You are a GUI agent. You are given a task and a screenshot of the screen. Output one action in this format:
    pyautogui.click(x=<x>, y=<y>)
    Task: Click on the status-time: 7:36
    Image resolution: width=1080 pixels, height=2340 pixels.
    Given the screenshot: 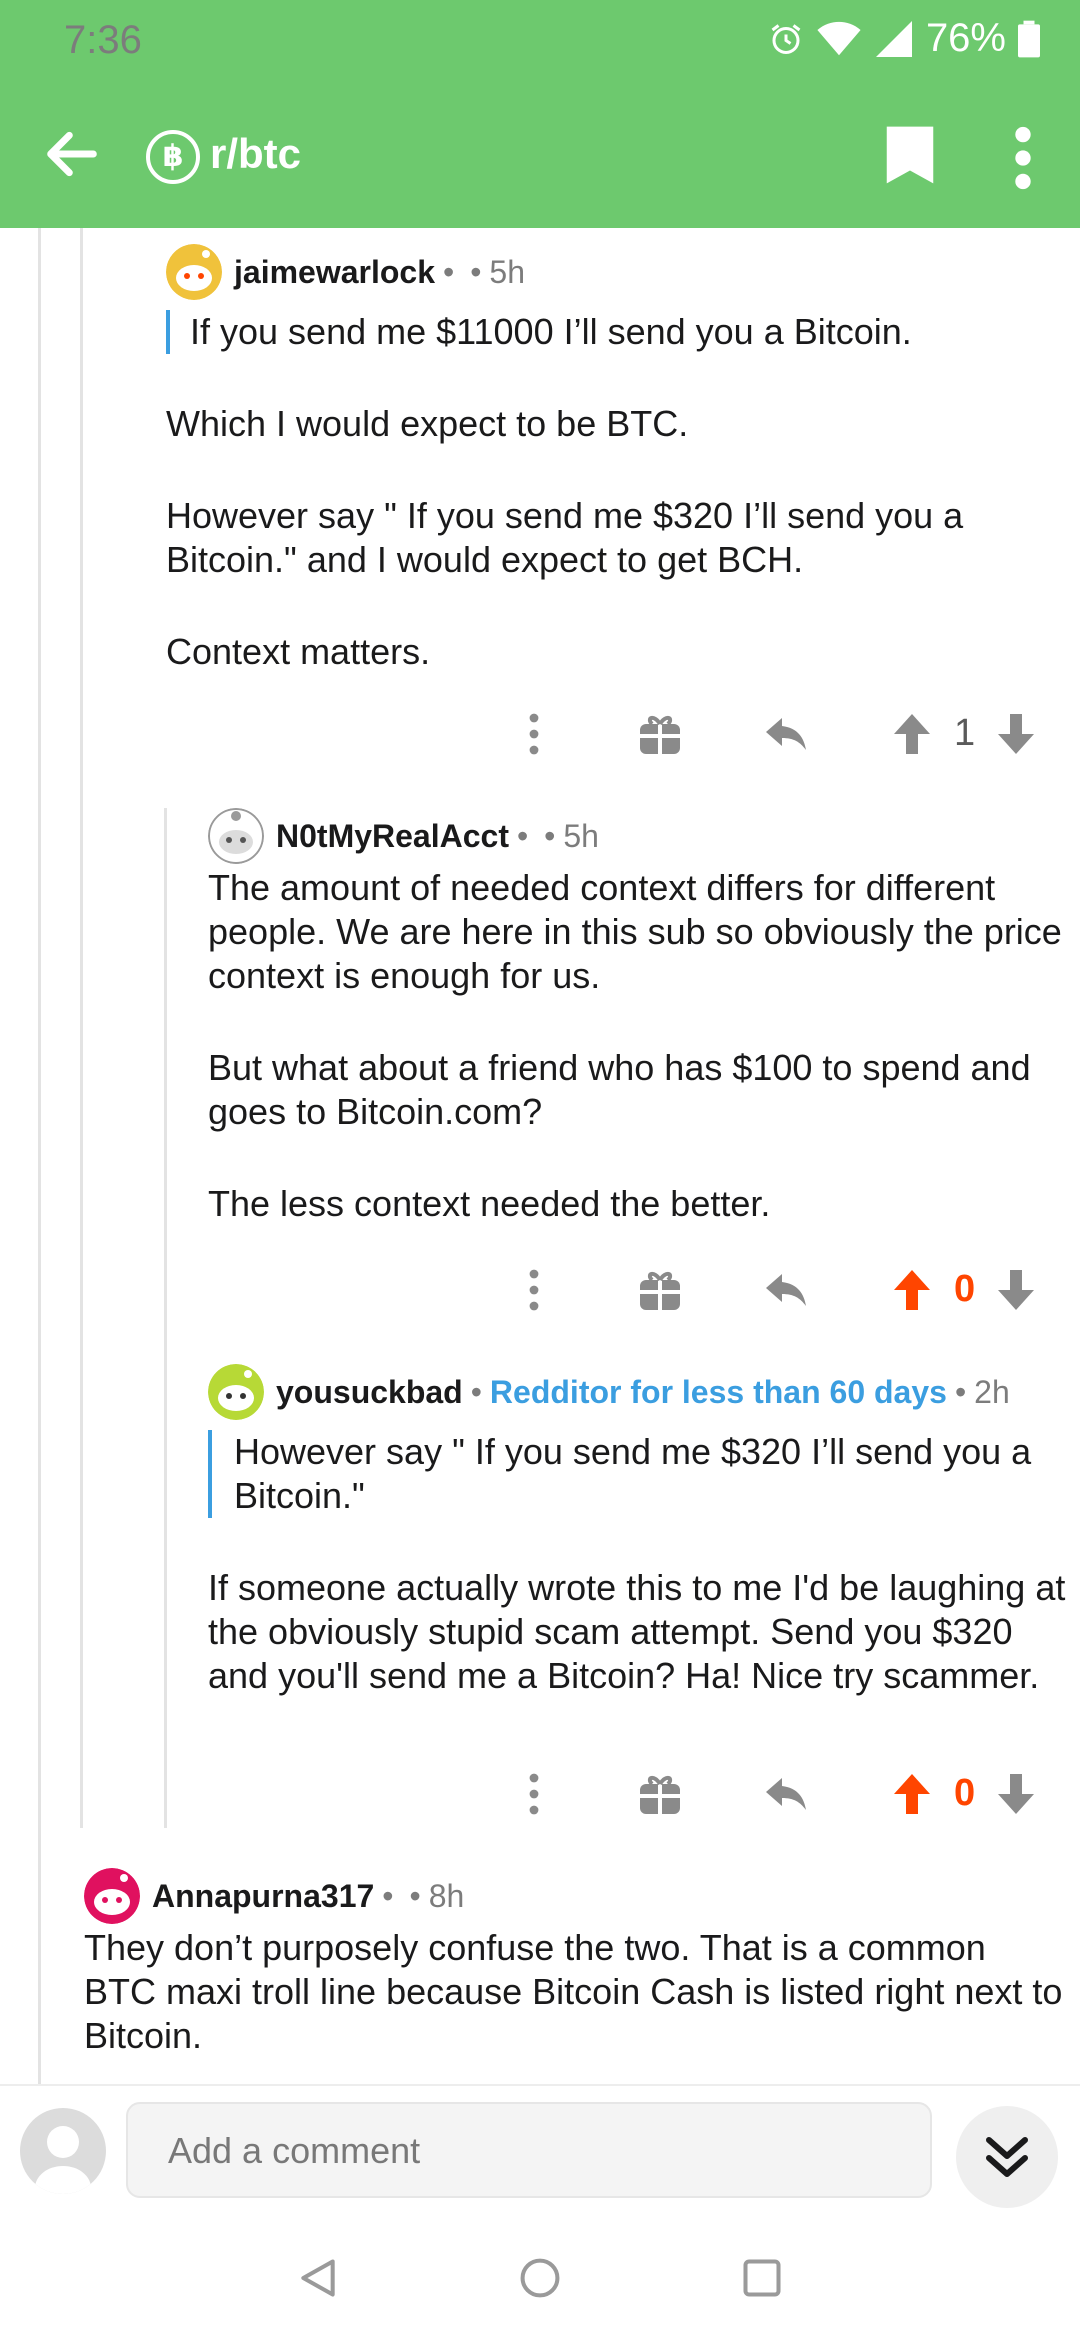 What is the action you would take?
    pyautogui.click(x=103, y=40)
    